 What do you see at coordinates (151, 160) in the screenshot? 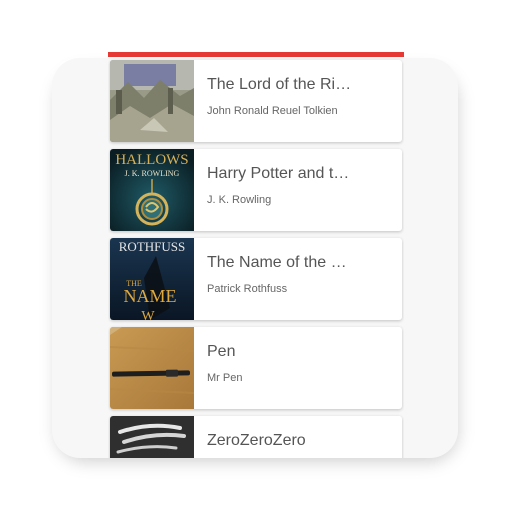
I see `cover-title-text: HALLOWS` at bounding box center [151, 160].